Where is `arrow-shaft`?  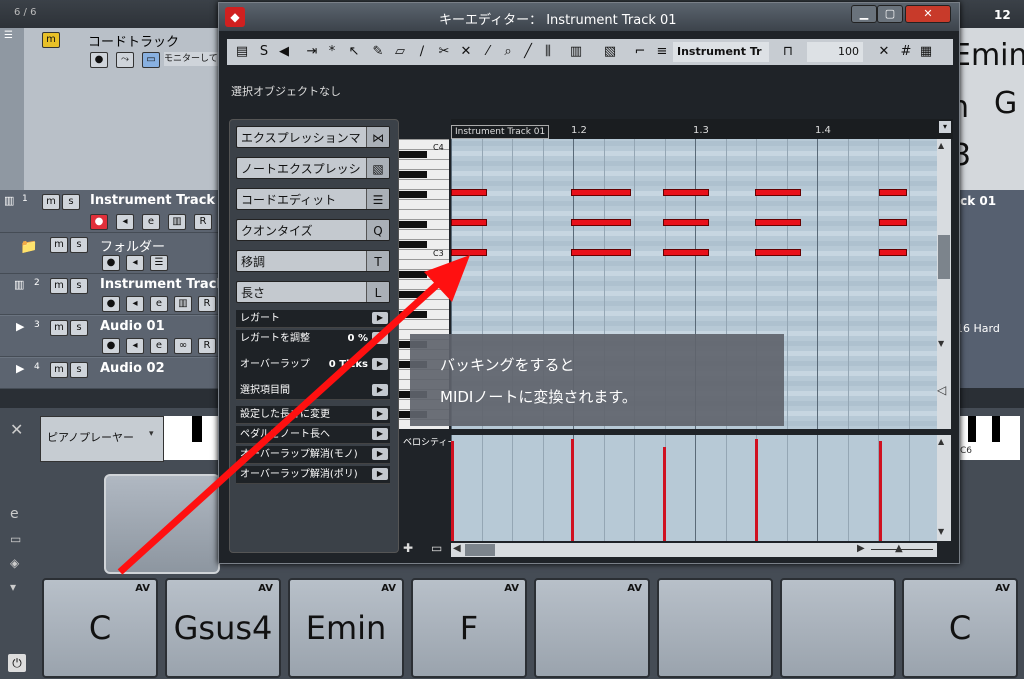
arrow-shaft is located at coordinates (280, 427).